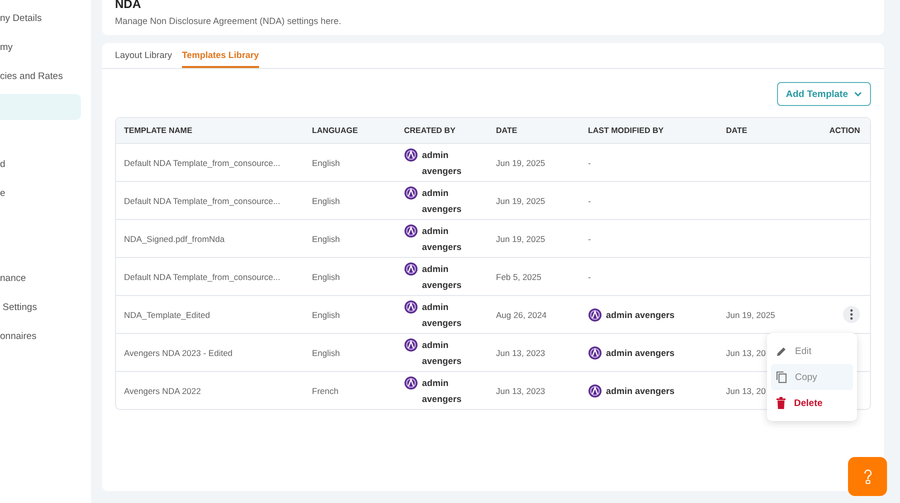 The image size is (900, 503). Describe the element at coordinates (162, 391) in the screenshot. I see `table-cell-text: Avengers NDA 2022` at that location.